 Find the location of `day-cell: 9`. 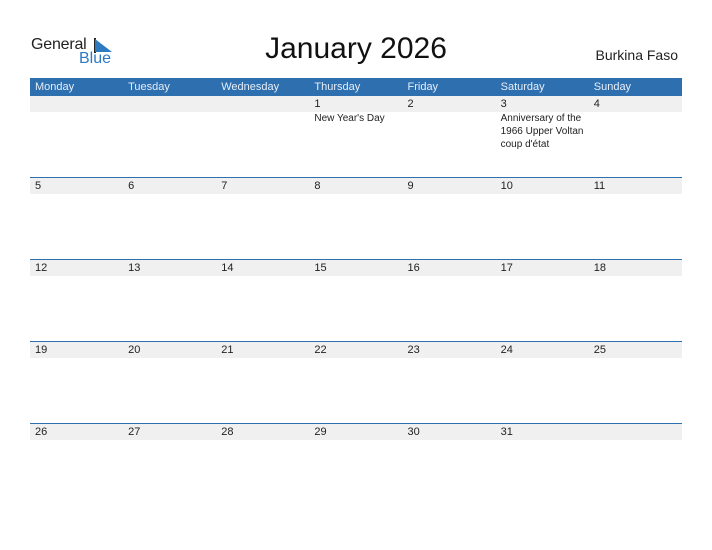

day-cell: 9 is located at coordinates (449, 186).